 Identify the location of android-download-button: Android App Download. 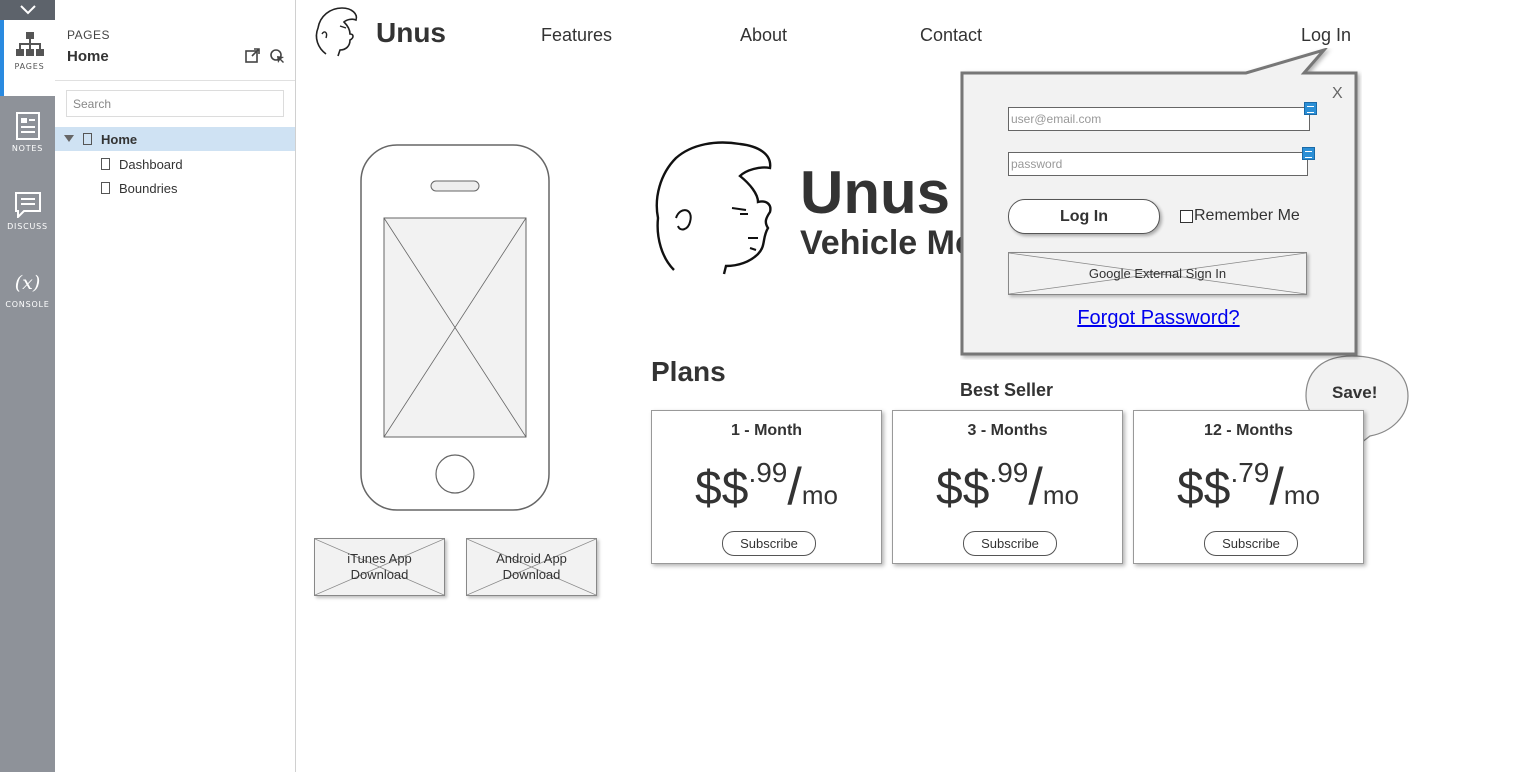
(531, 567).